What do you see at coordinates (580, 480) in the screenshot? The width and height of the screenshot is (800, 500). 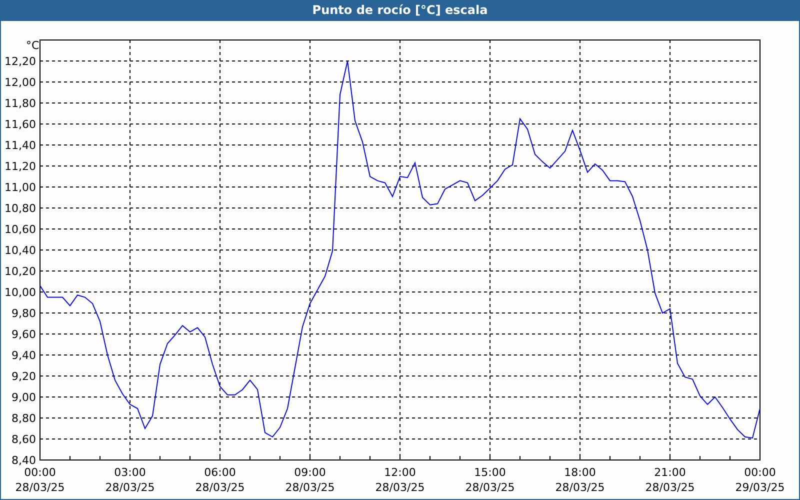 I see `x-tick-label: 18:00 28/03/25` at bounding box center [580, 480].